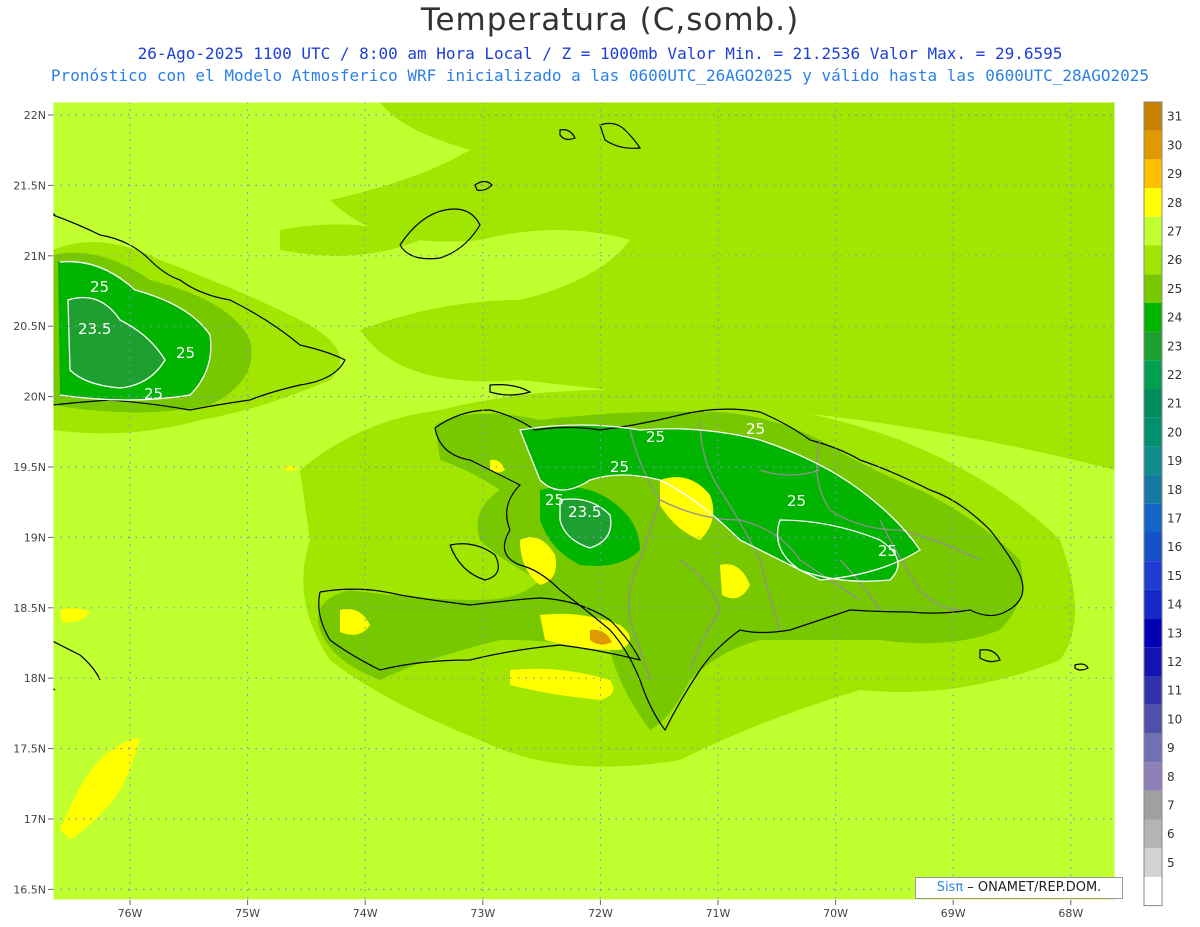 Image resolution: width=1200 pixels, height=927 pixels. Describe the element at coordinates (35, 537) in the screenshot. I see `lat-tick-label: 19N` at that location.